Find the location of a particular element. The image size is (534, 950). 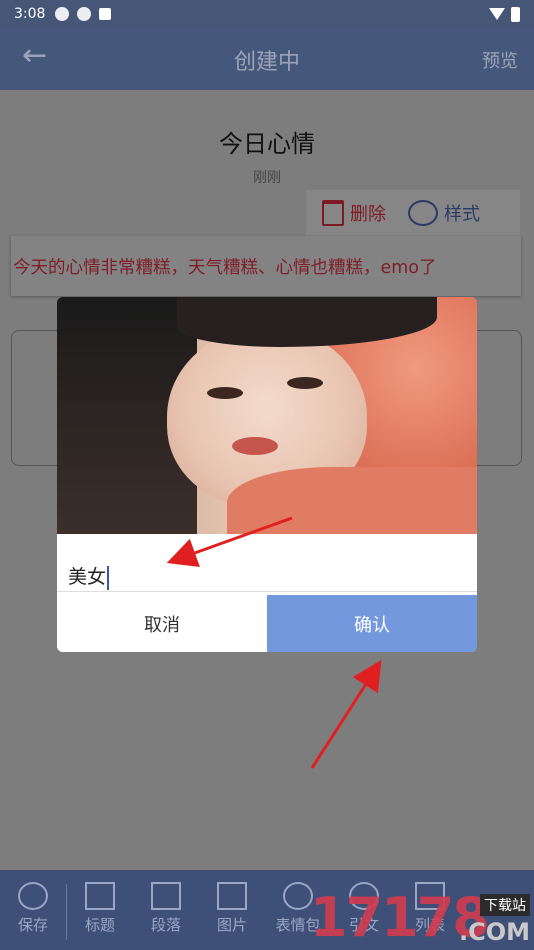

caption-input is located at coordinates (267, 563).